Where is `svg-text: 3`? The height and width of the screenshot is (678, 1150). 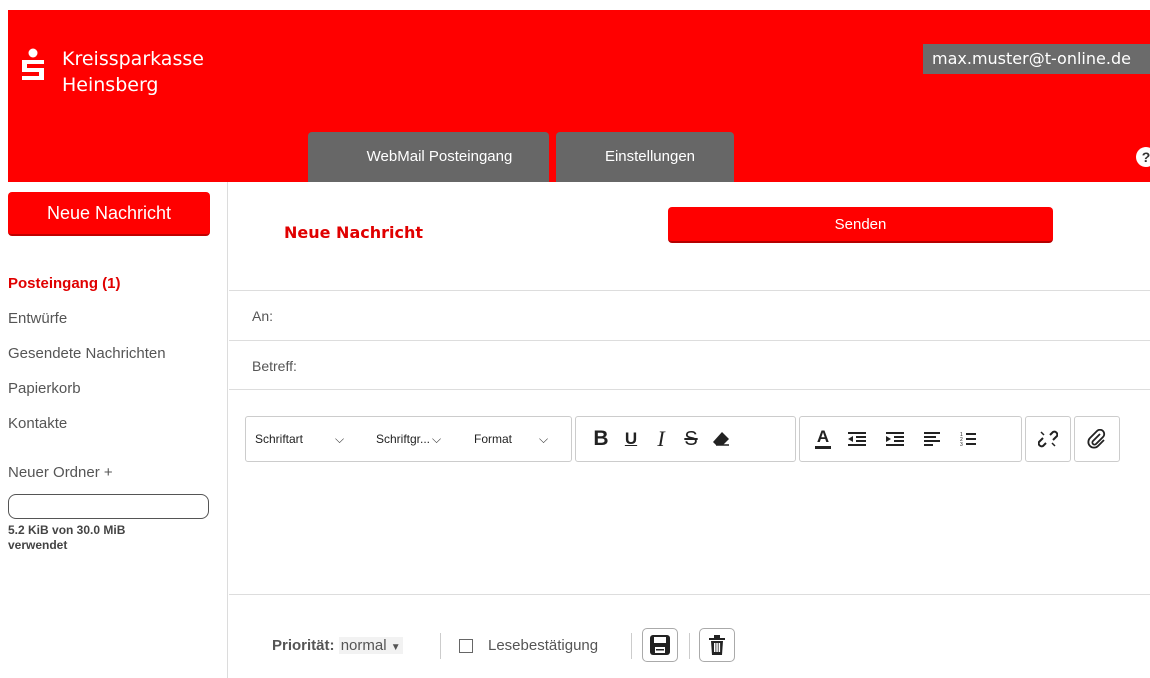 svg-text: 3 is located at coordinates (961, 444).